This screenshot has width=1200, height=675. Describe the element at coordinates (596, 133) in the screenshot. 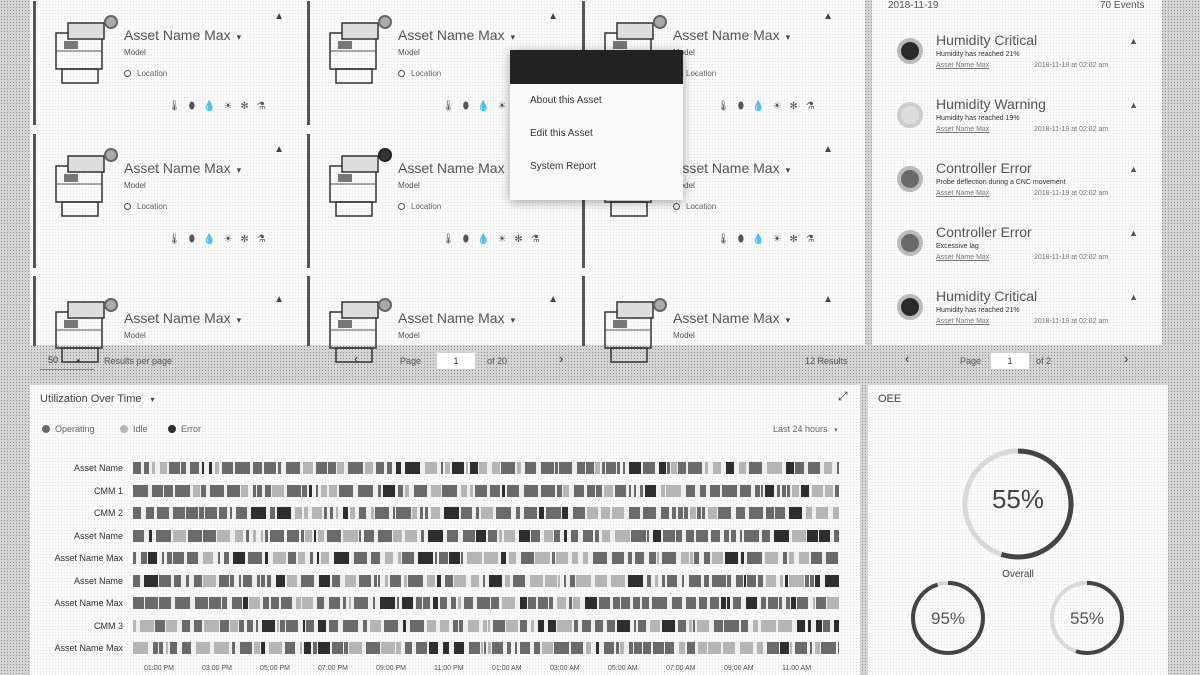

I see `menu-item-edit-asset: Edit this Asset` at that location.